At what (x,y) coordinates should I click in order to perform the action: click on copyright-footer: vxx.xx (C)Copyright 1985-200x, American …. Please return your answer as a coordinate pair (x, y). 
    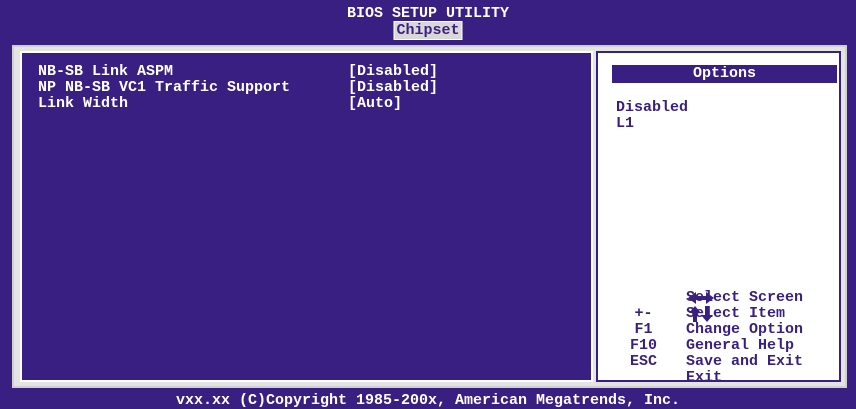
    Looking at the image, I should click on (428, 400).